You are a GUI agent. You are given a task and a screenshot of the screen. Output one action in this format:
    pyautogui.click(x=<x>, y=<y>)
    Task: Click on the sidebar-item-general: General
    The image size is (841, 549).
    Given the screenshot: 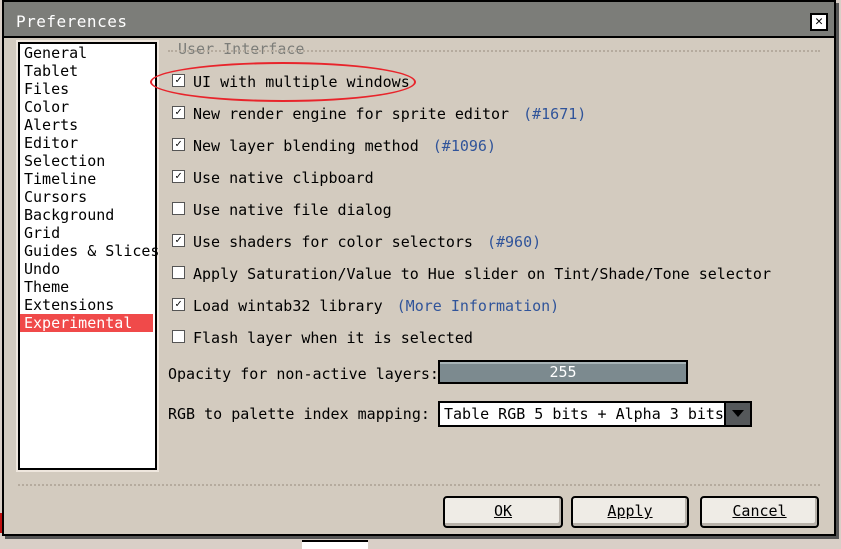 What is the action you would take?
    pyautogui.click(x=86, y=53)
    